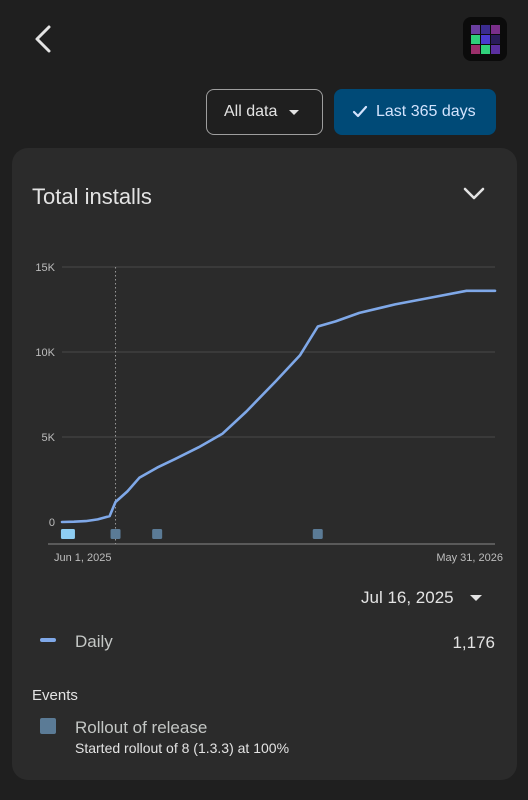  What do you see at coordinates (469, 558) in the screenshot?
I see `x-tick-label: May 31, 2026` at bounding box center [469, 558].